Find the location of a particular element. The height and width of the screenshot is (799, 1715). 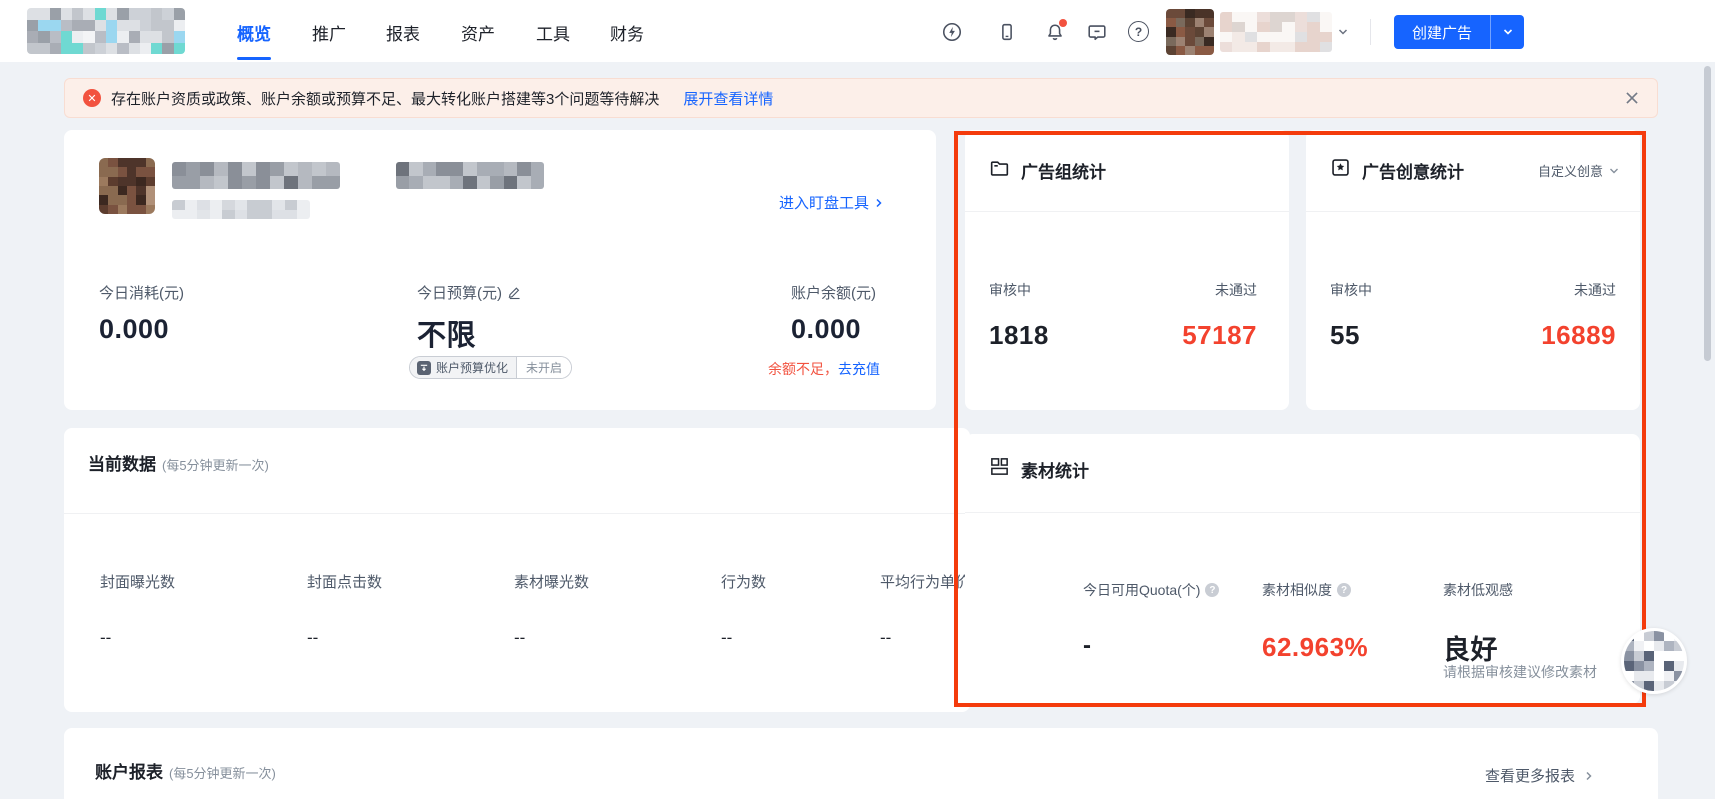

current-data-title: 当前数据 is located at coordinates (122, 464).